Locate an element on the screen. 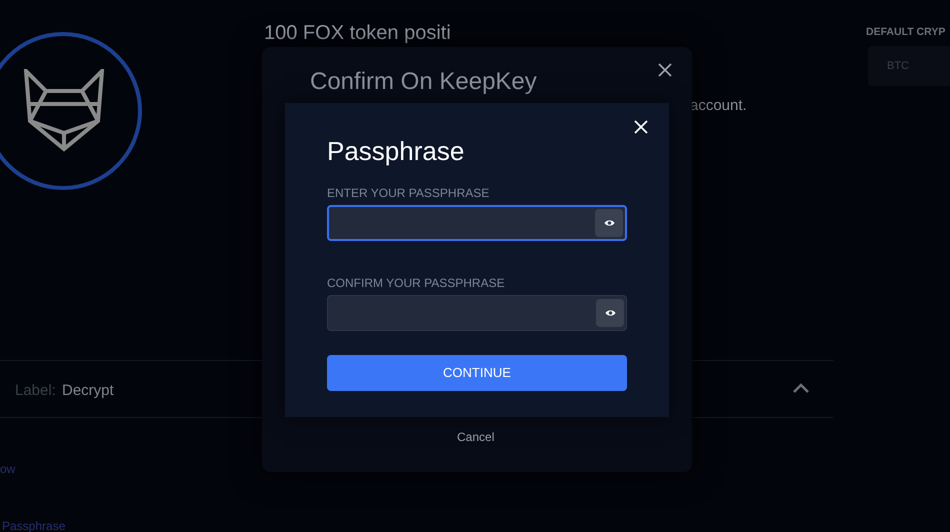 This screenshot has height=532, width=950. default-crypto-label: DEFAULT CRYP is located at coordinates (906, 32).